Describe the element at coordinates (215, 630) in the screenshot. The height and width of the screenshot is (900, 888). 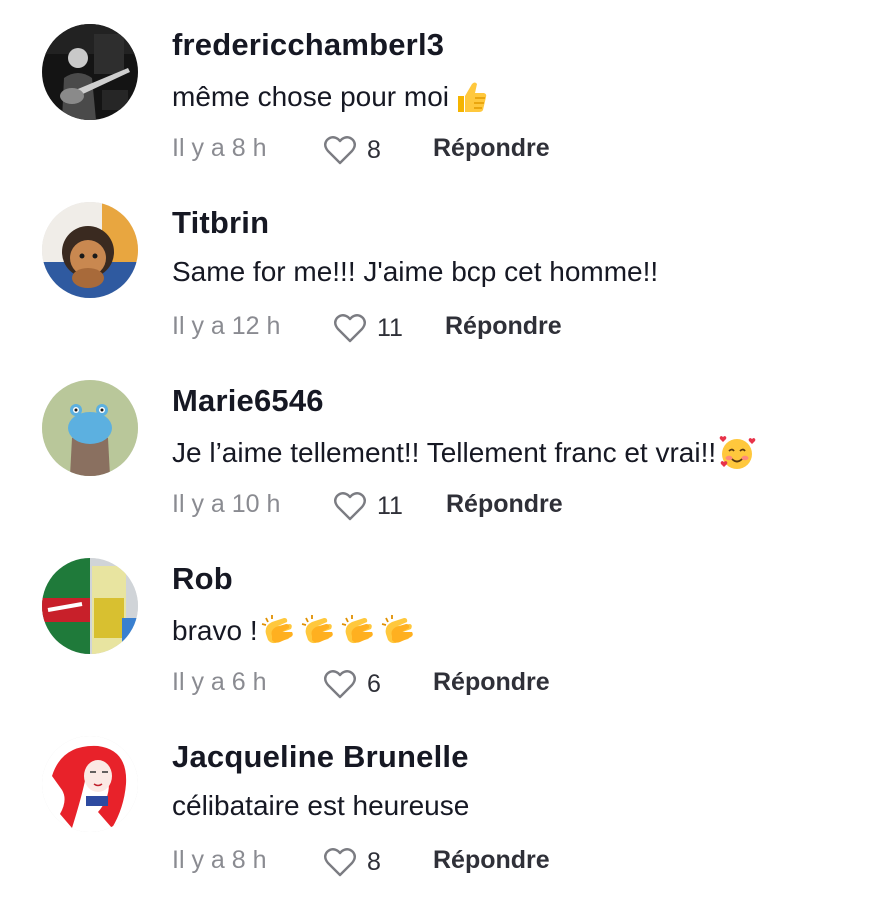
I see `comment-text-content: bravo !` at that location.